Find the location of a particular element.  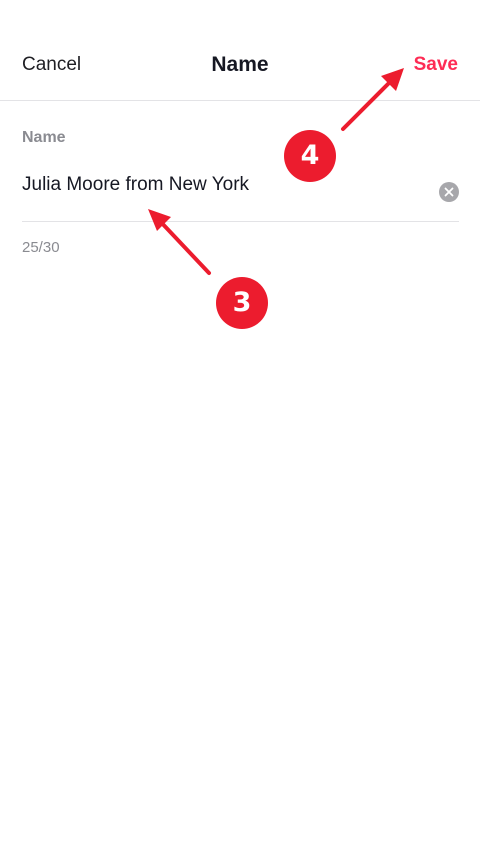

step-4-badge: 4 is located at coordinates (310, 156).